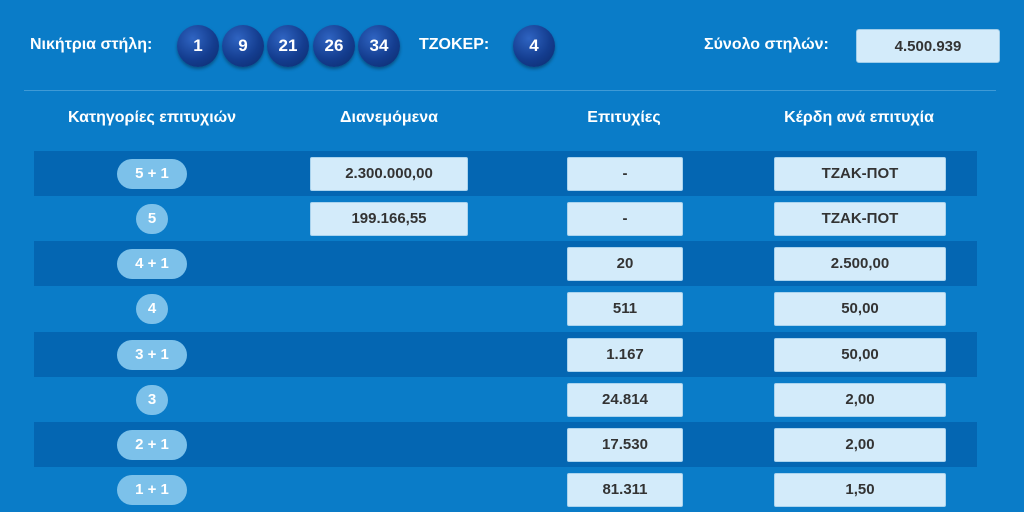 The height and width of the screenshot is (512, 1024). Describe the element at coordinates (389, 117) in the screenshot. I see `column-header-distributed: Διανεμόμενα` at that location.